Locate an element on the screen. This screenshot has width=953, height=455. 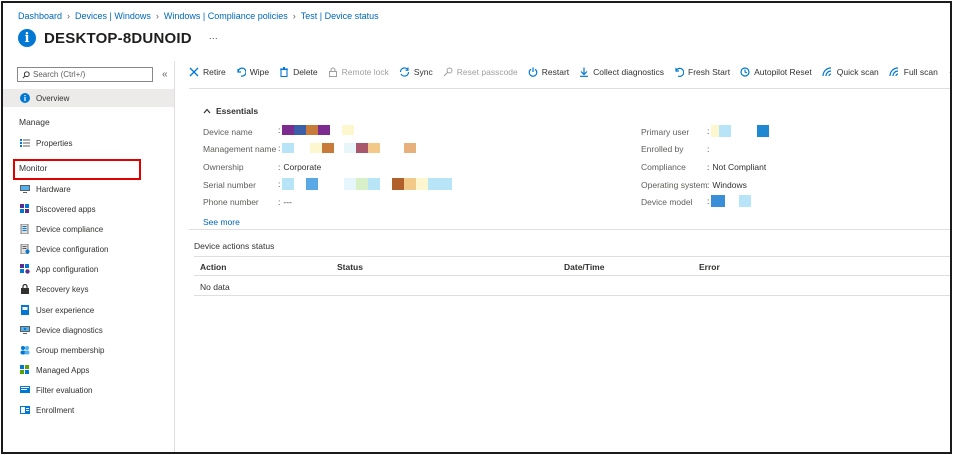
breadcrumb-dashboard: Dashboard is located at coordinates (40, 16).